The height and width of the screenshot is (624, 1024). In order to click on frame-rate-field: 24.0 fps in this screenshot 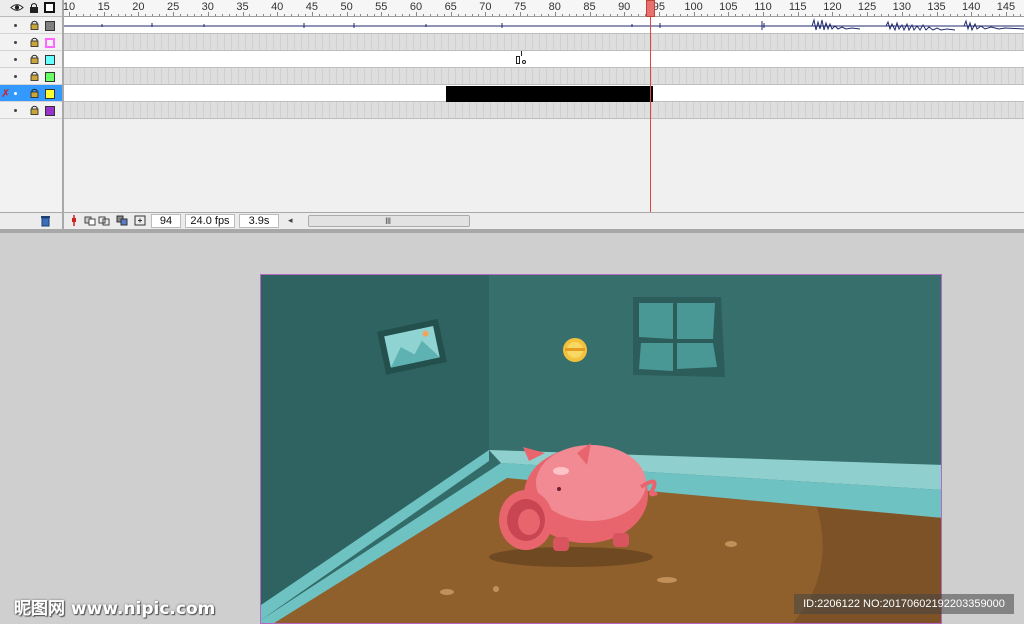, I will do `click(210, 221)`.